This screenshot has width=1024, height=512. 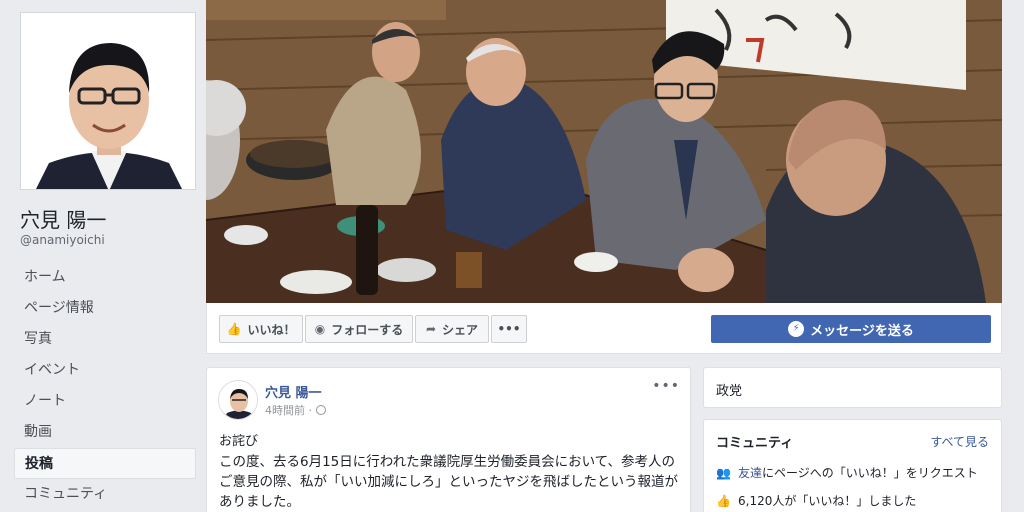 What do you see at coordinates (750, 473) in the screenshot?
I see `invite-friends-link: 友達` at bounding box center [750, 473].